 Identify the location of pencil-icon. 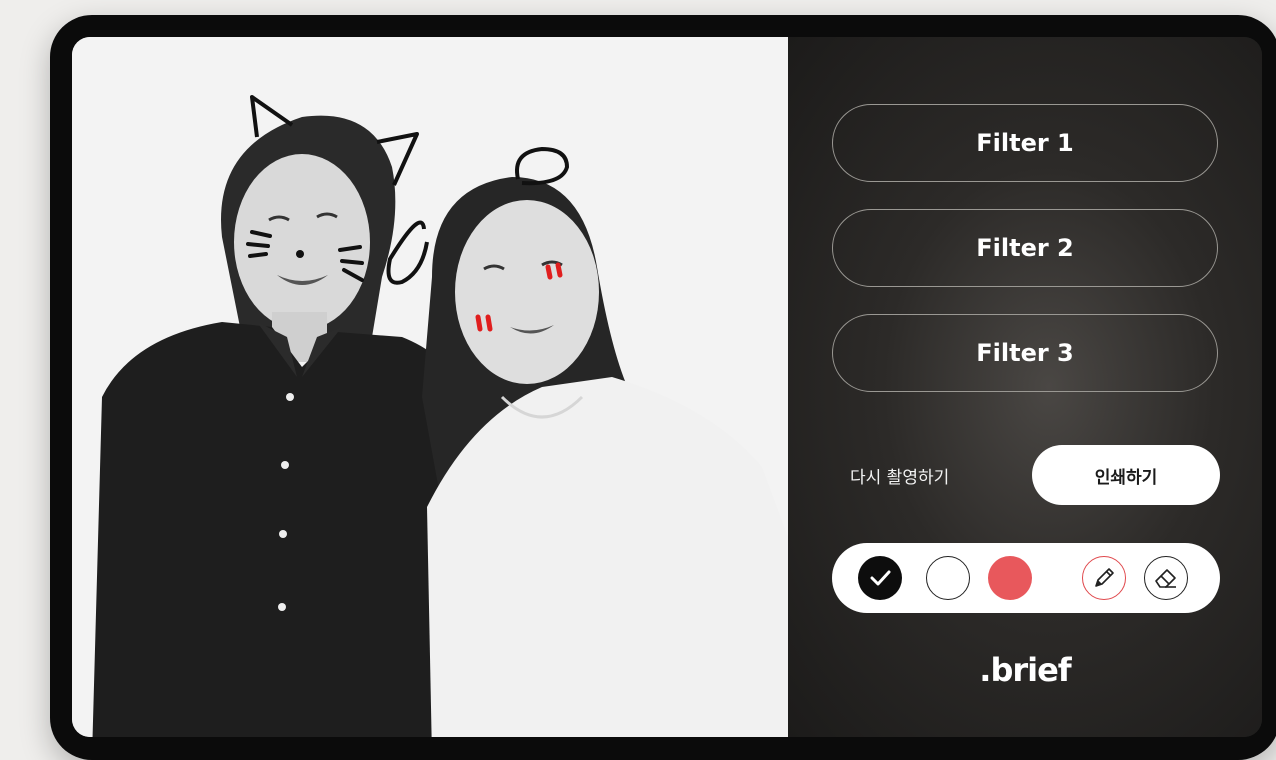
(1104, 577).